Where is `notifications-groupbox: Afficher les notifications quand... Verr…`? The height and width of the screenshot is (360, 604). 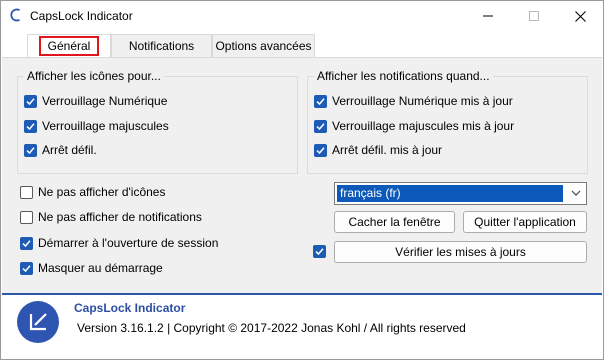 notifications-groupbox: Afficher les notifications quand... Verr… is located at coordinates (447, 121).